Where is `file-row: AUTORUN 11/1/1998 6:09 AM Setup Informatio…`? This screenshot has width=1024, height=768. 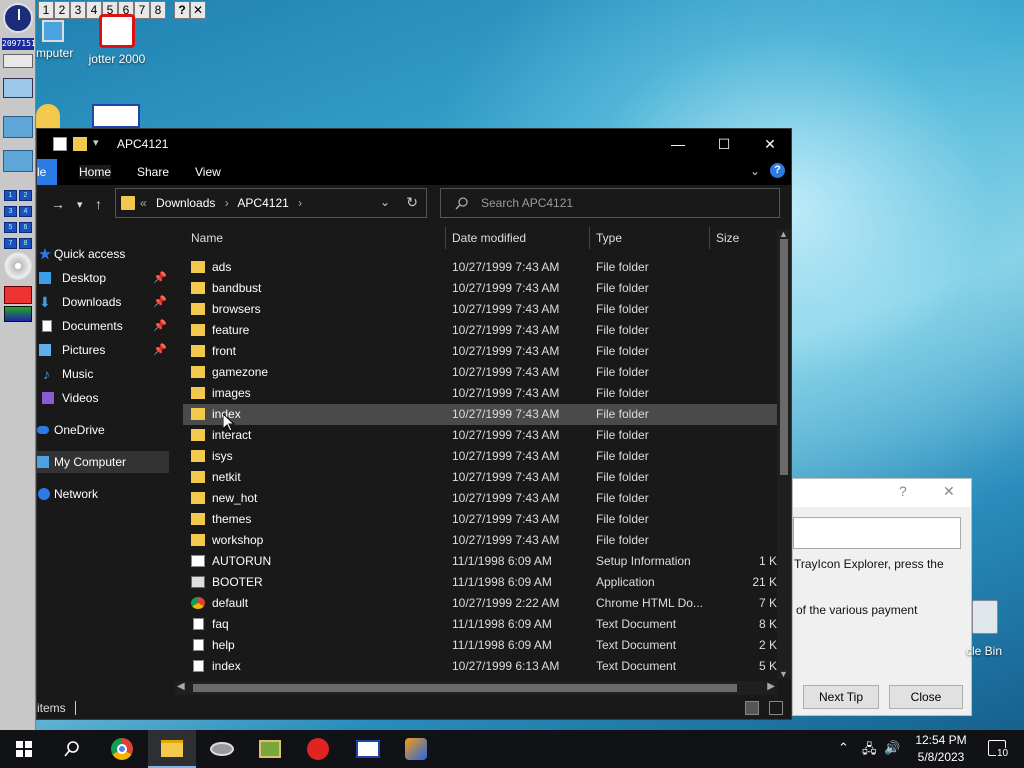 file-row: AUTORUN 11/1/1998 6:09 AM Setup Informatio… is located at coordinates (480, 561).